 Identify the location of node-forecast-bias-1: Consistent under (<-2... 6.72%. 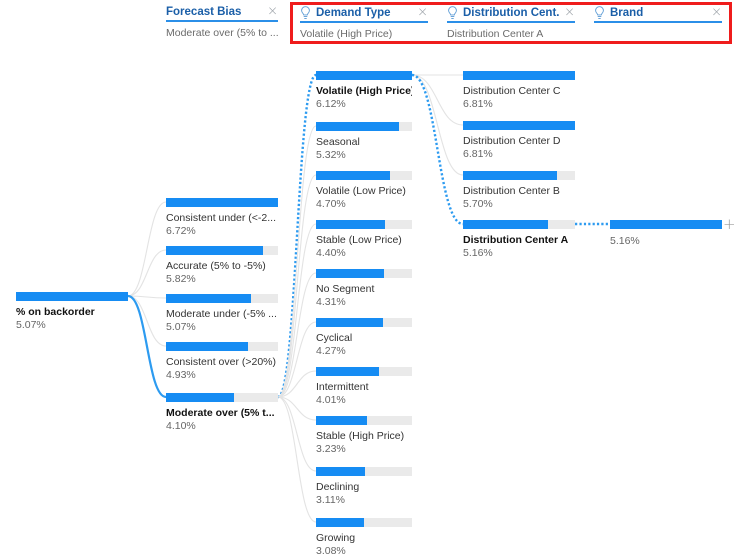
(222, 217).